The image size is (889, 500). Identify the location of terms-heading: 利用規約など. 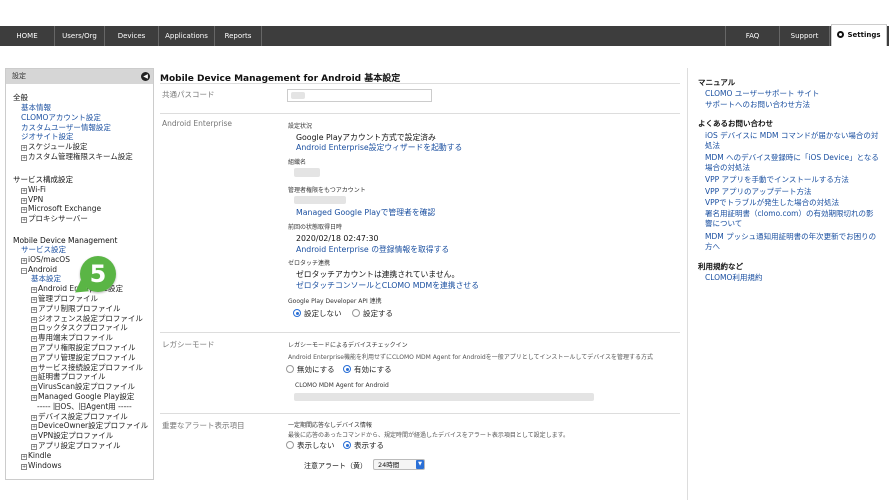
(720, 266).